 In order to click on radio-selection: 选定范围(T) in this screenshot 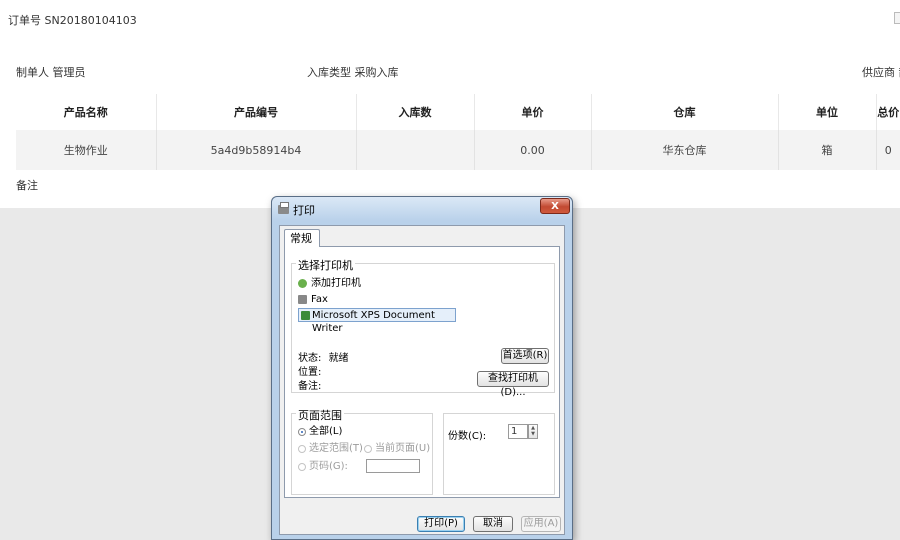, I will do `click(330, 449)`.